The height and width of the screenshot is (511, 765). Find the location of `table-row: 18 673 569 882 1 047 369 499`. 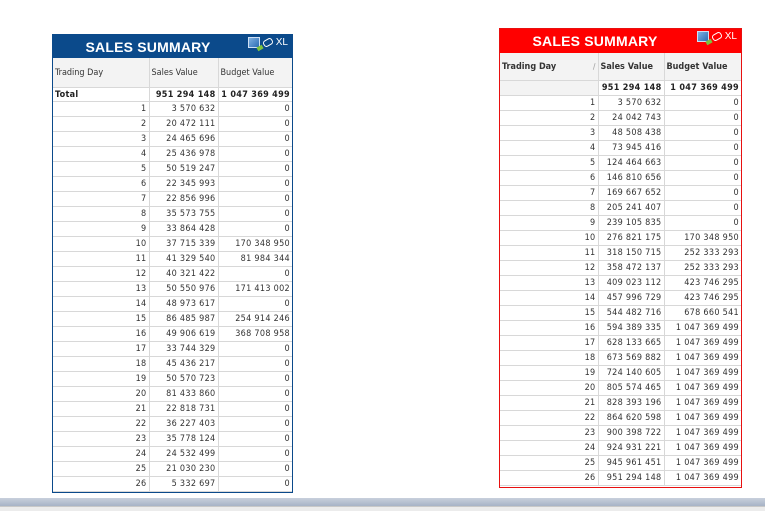

table-row: 18 673 569 882 1 047 369 499 is located at coordinates (620, 358).